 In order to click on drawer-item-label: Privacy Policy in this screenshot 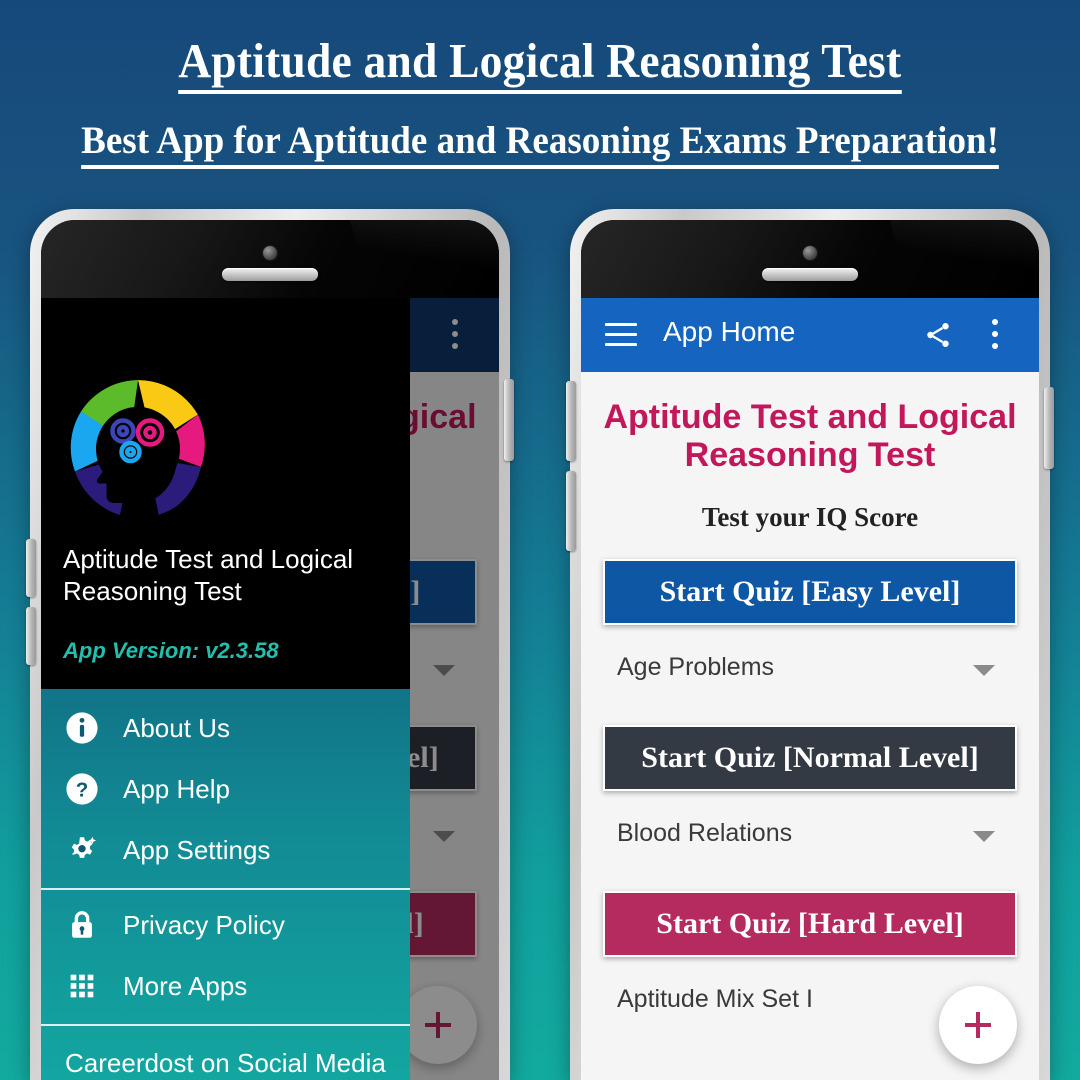, I will do `click(204, 925)`.